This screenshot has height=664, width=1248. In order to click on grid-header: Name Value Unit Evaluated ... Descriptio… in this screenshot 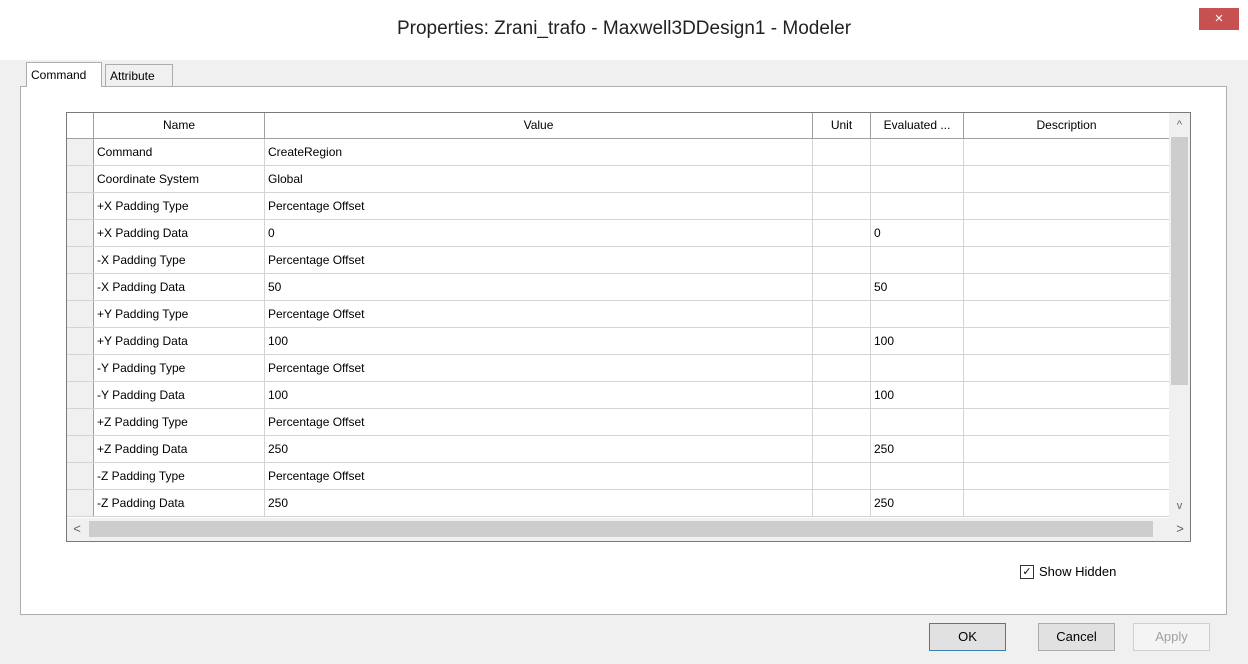, I will do `click(618, 126)`.